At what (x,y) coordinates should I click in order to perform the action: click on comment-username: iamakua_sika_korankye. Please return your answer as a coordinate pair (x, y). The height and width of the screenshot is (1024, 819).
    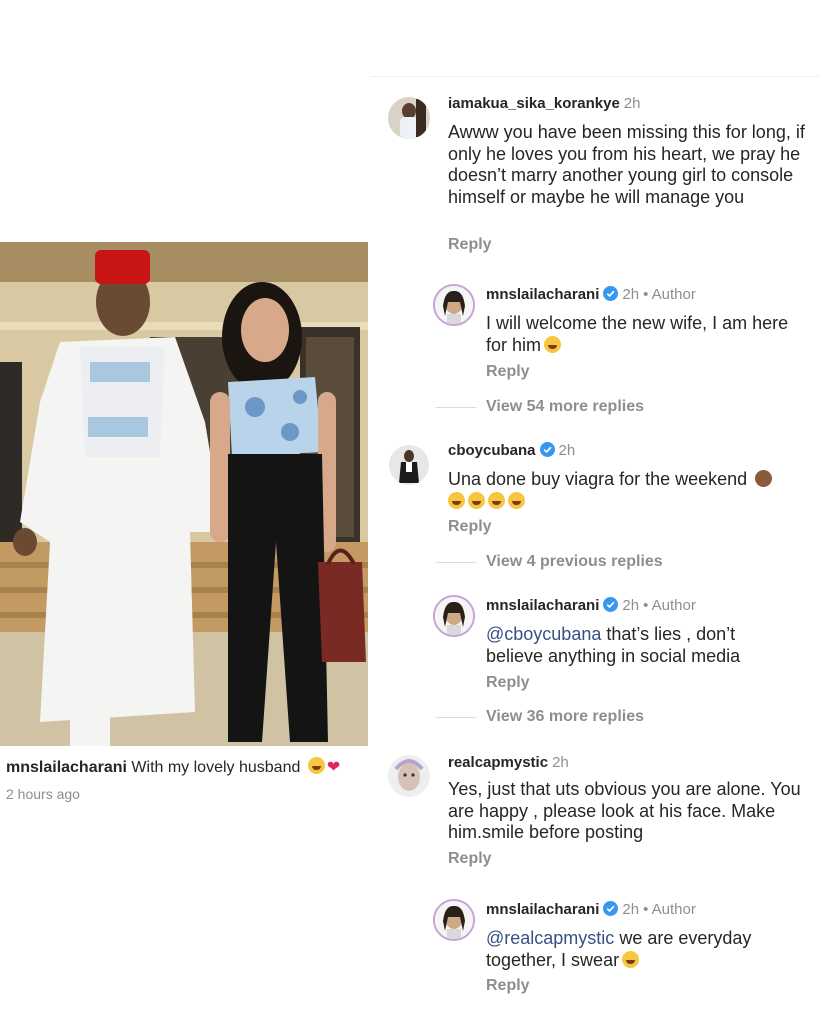
    Looking at the image, I should click on (534, 103).